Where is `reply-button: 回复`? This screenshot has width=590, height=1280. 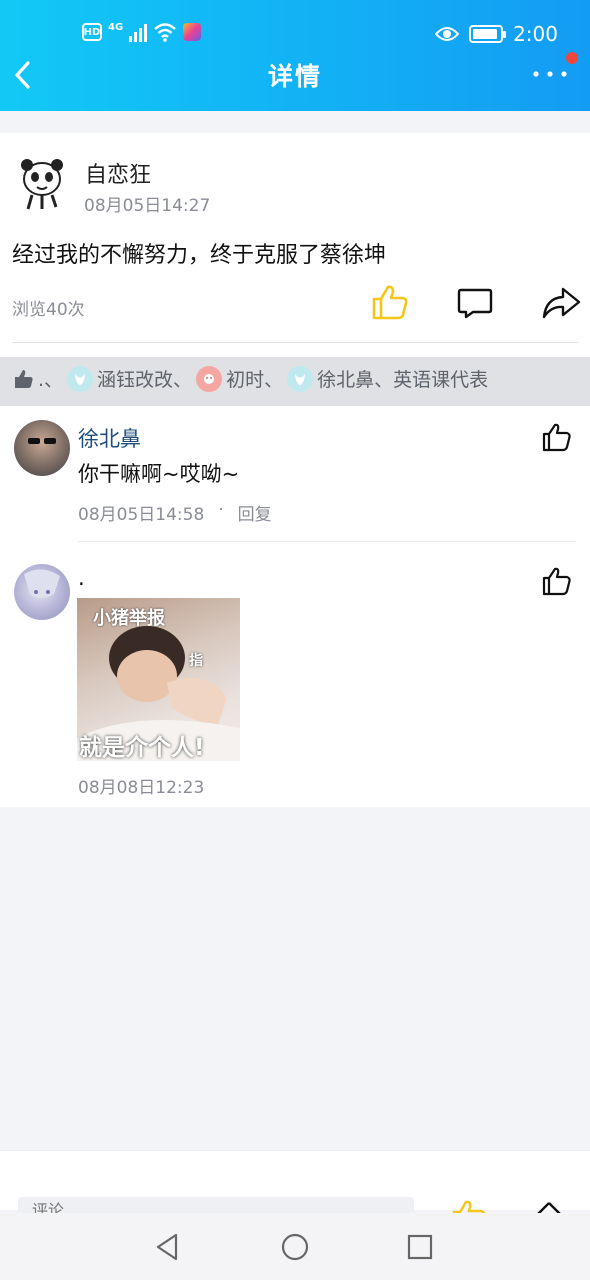 reply-button: 回复 is located at coordinates (255, 512).